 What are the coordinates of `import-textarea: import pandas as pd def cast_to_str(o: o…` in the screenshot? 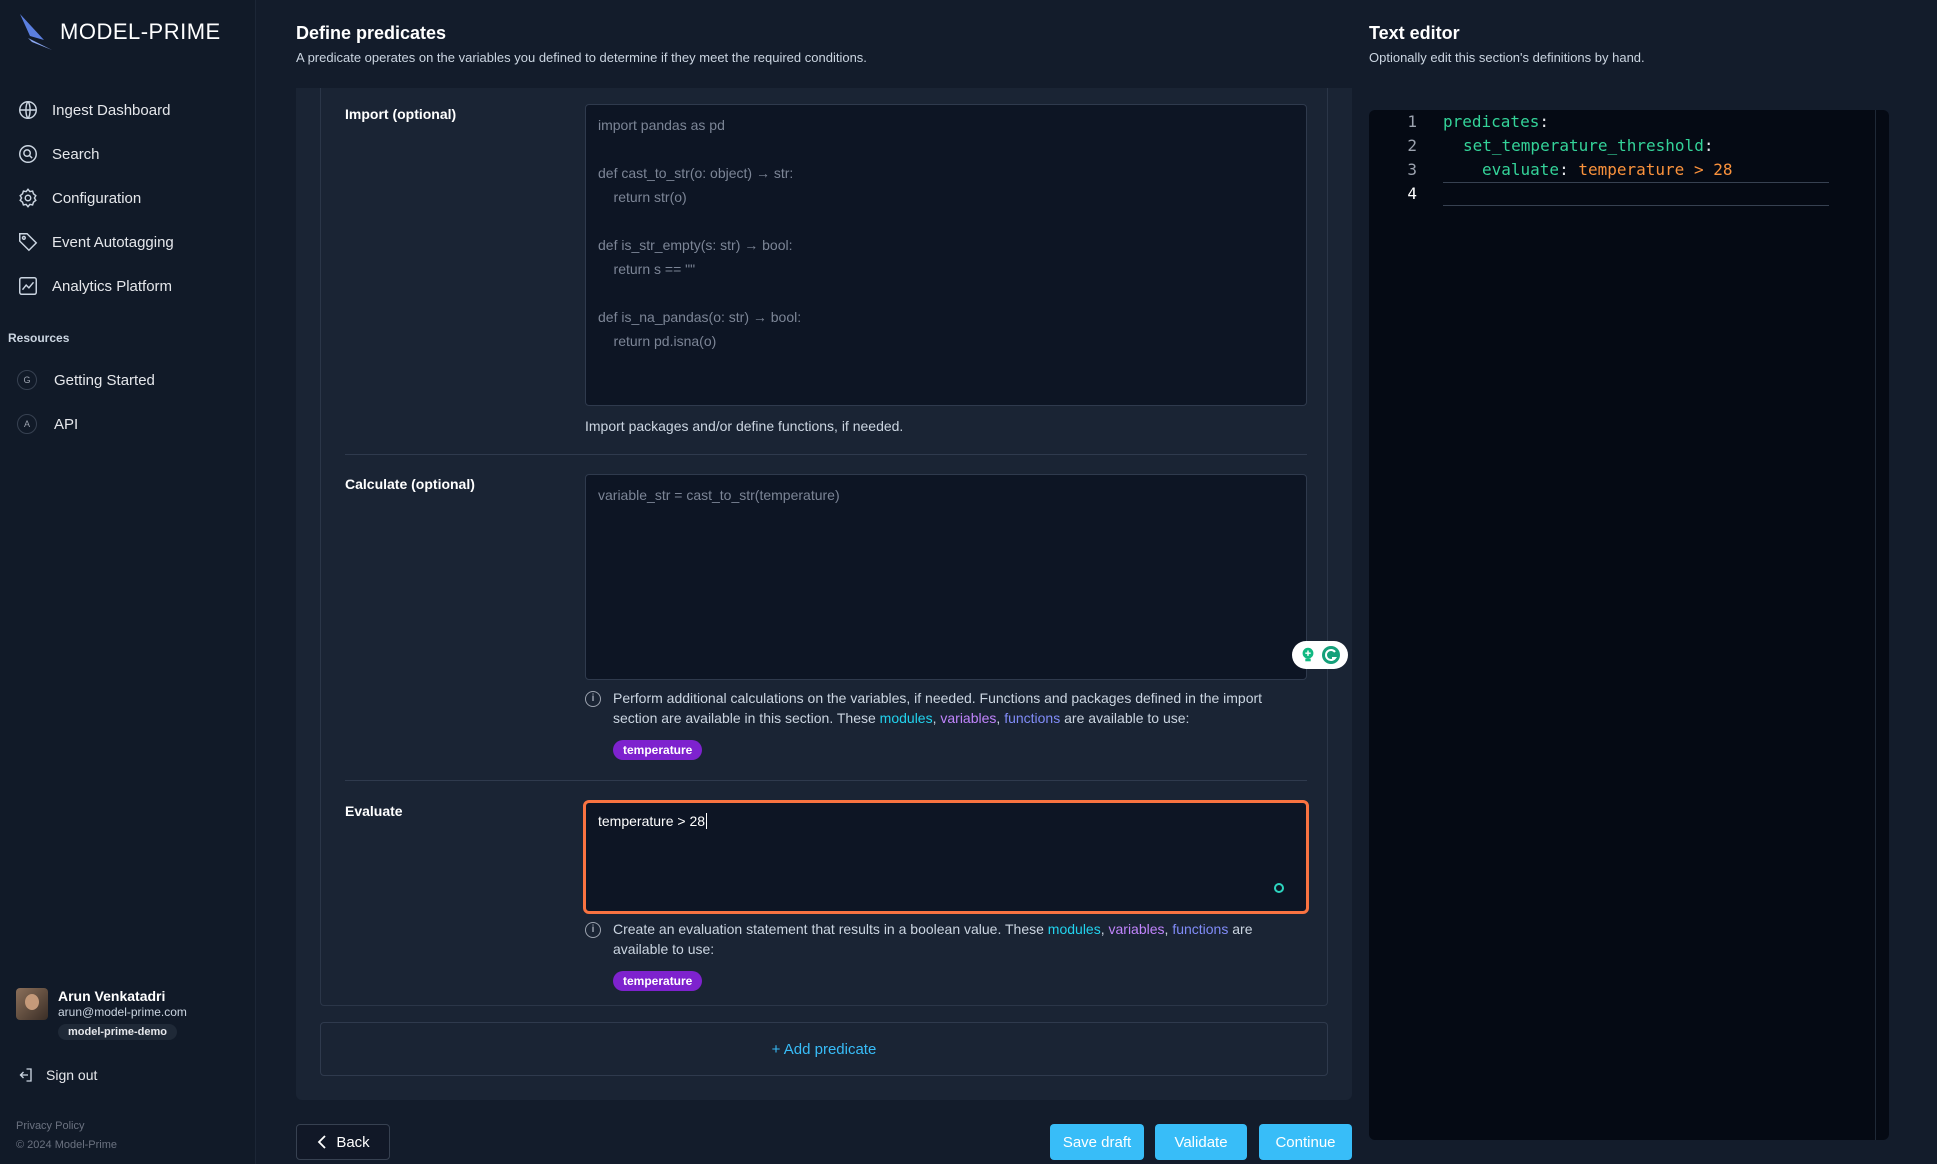 It's located at (946, 255).